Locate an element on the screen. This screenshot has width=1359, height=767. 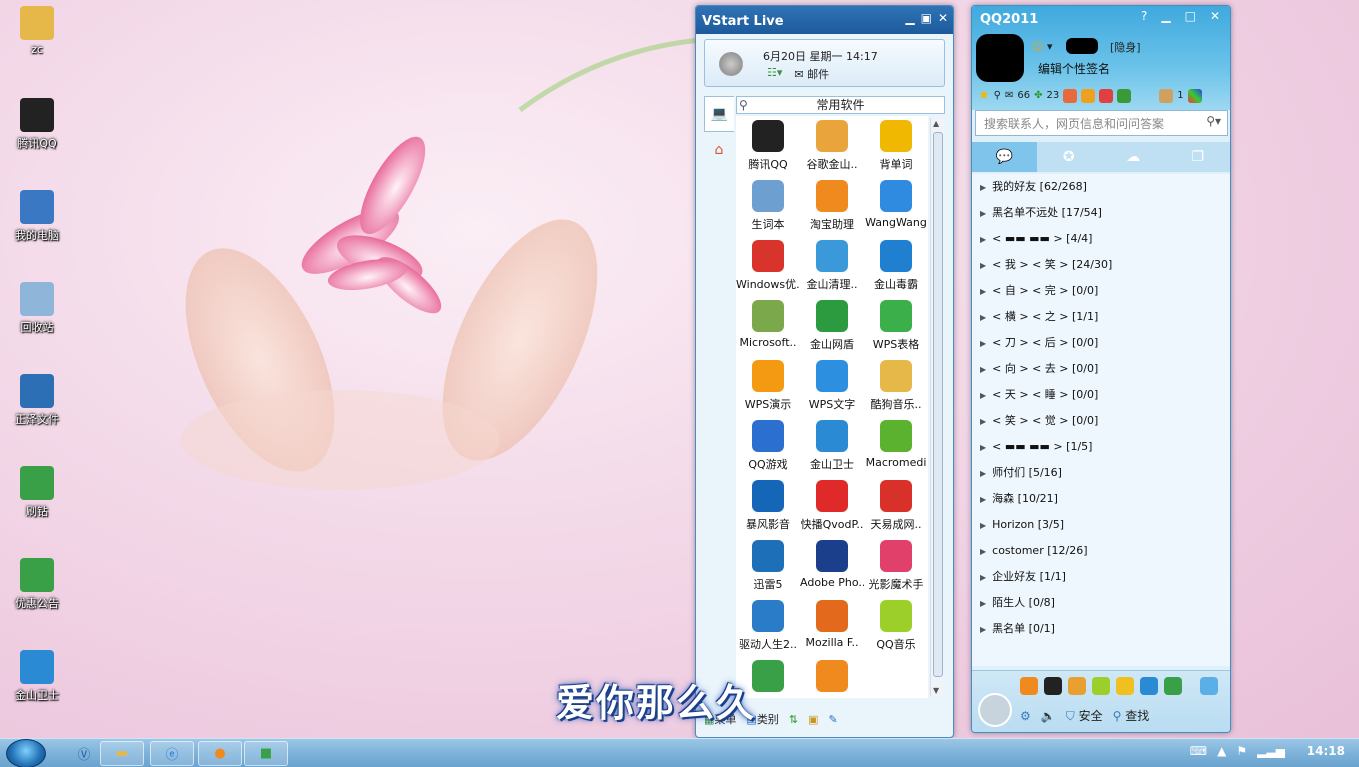
security-button: ⛉ 安全 is located at coordinates (1084, 715).